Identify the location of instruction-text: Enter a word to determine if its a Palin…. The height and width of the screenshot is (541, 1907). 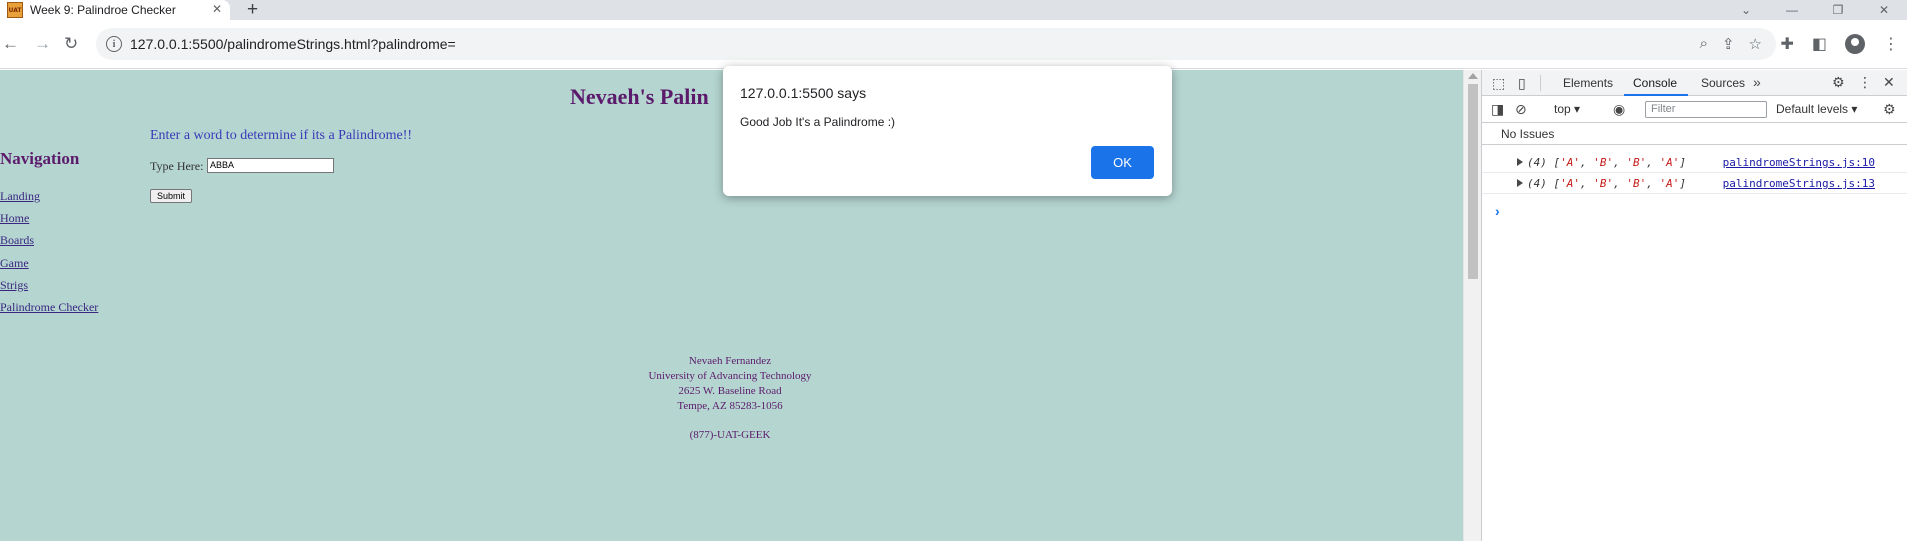
(281, 135).